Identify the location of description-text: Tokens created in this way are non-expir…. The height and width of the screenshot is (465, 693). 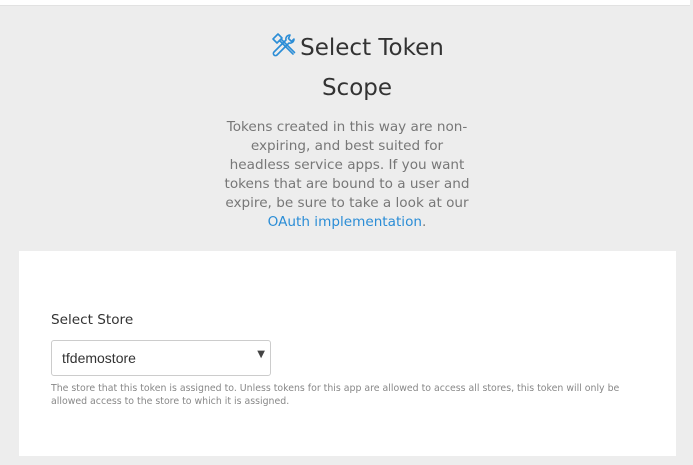
(347, 165).